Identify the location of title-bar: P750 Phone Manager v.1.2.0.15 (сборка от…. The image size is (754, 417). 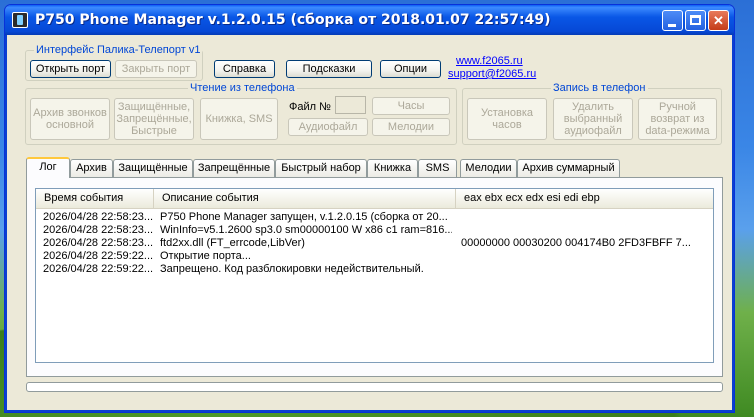
(369, 20).